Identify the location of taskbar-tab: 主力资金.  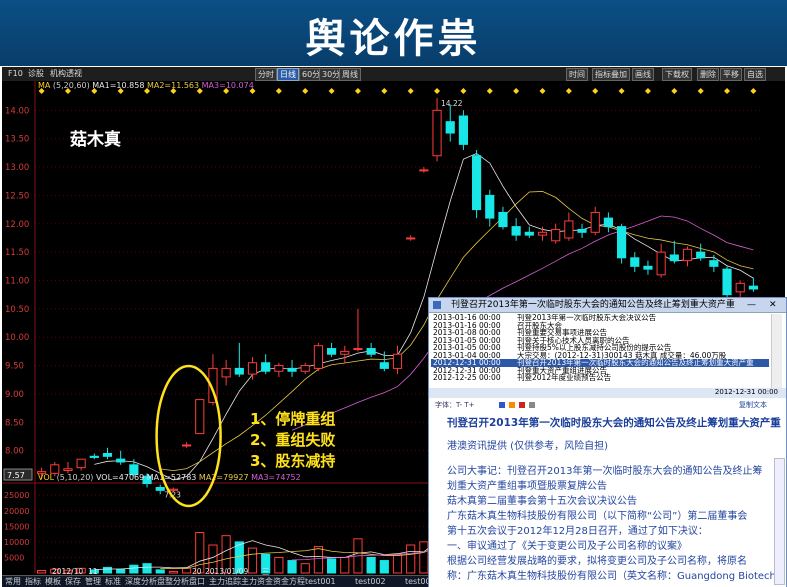
(257, 582).